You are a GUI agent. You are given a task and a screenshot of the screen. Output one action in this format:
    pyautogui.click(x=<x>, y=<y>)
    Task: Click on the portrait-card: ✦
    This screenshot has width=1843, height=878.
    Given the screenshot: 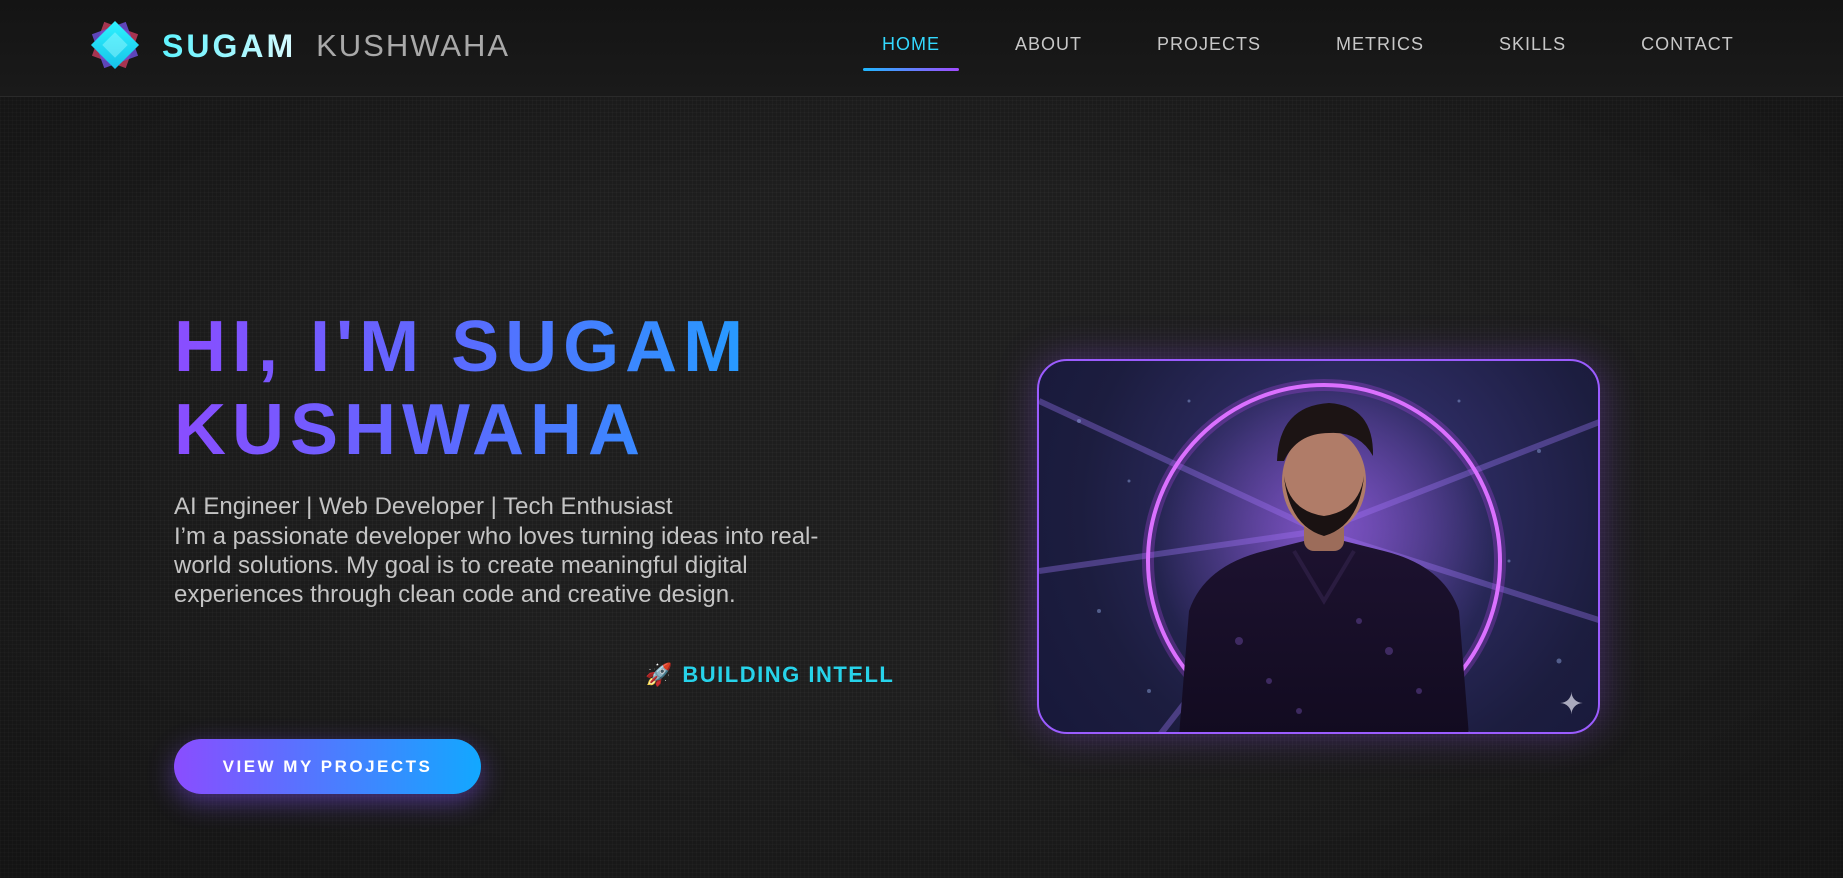 What is the action you would take?
    pyautogui.click(x=1318, y=546)
    